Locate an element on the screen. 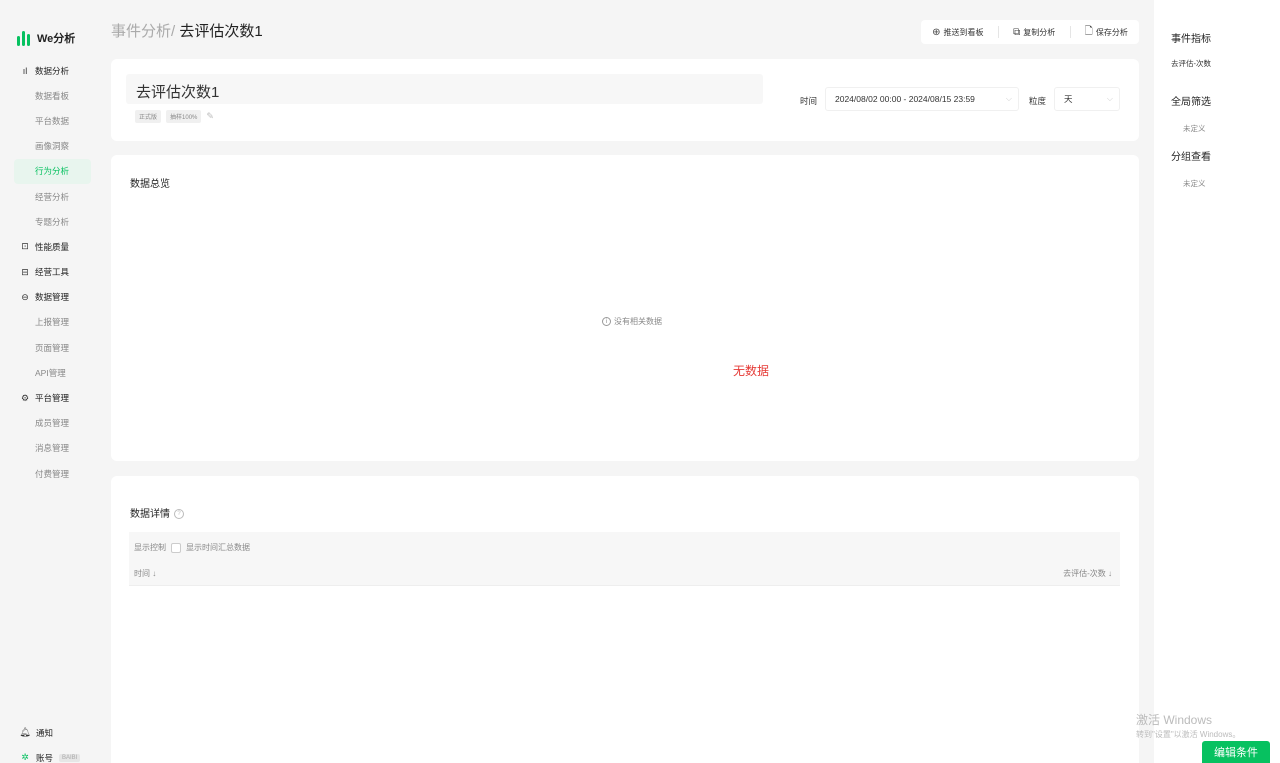  display-control: 显示控制 显示时间汇总数据 is located at coordinates (192, 547).